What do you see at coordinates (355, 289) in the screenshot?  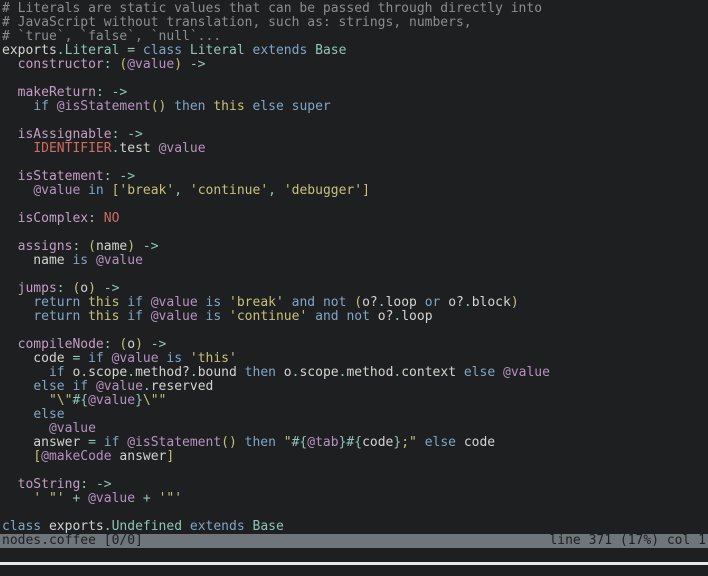 I see `code-line: jumps: (o) ->` at bounding box center [355, 289].